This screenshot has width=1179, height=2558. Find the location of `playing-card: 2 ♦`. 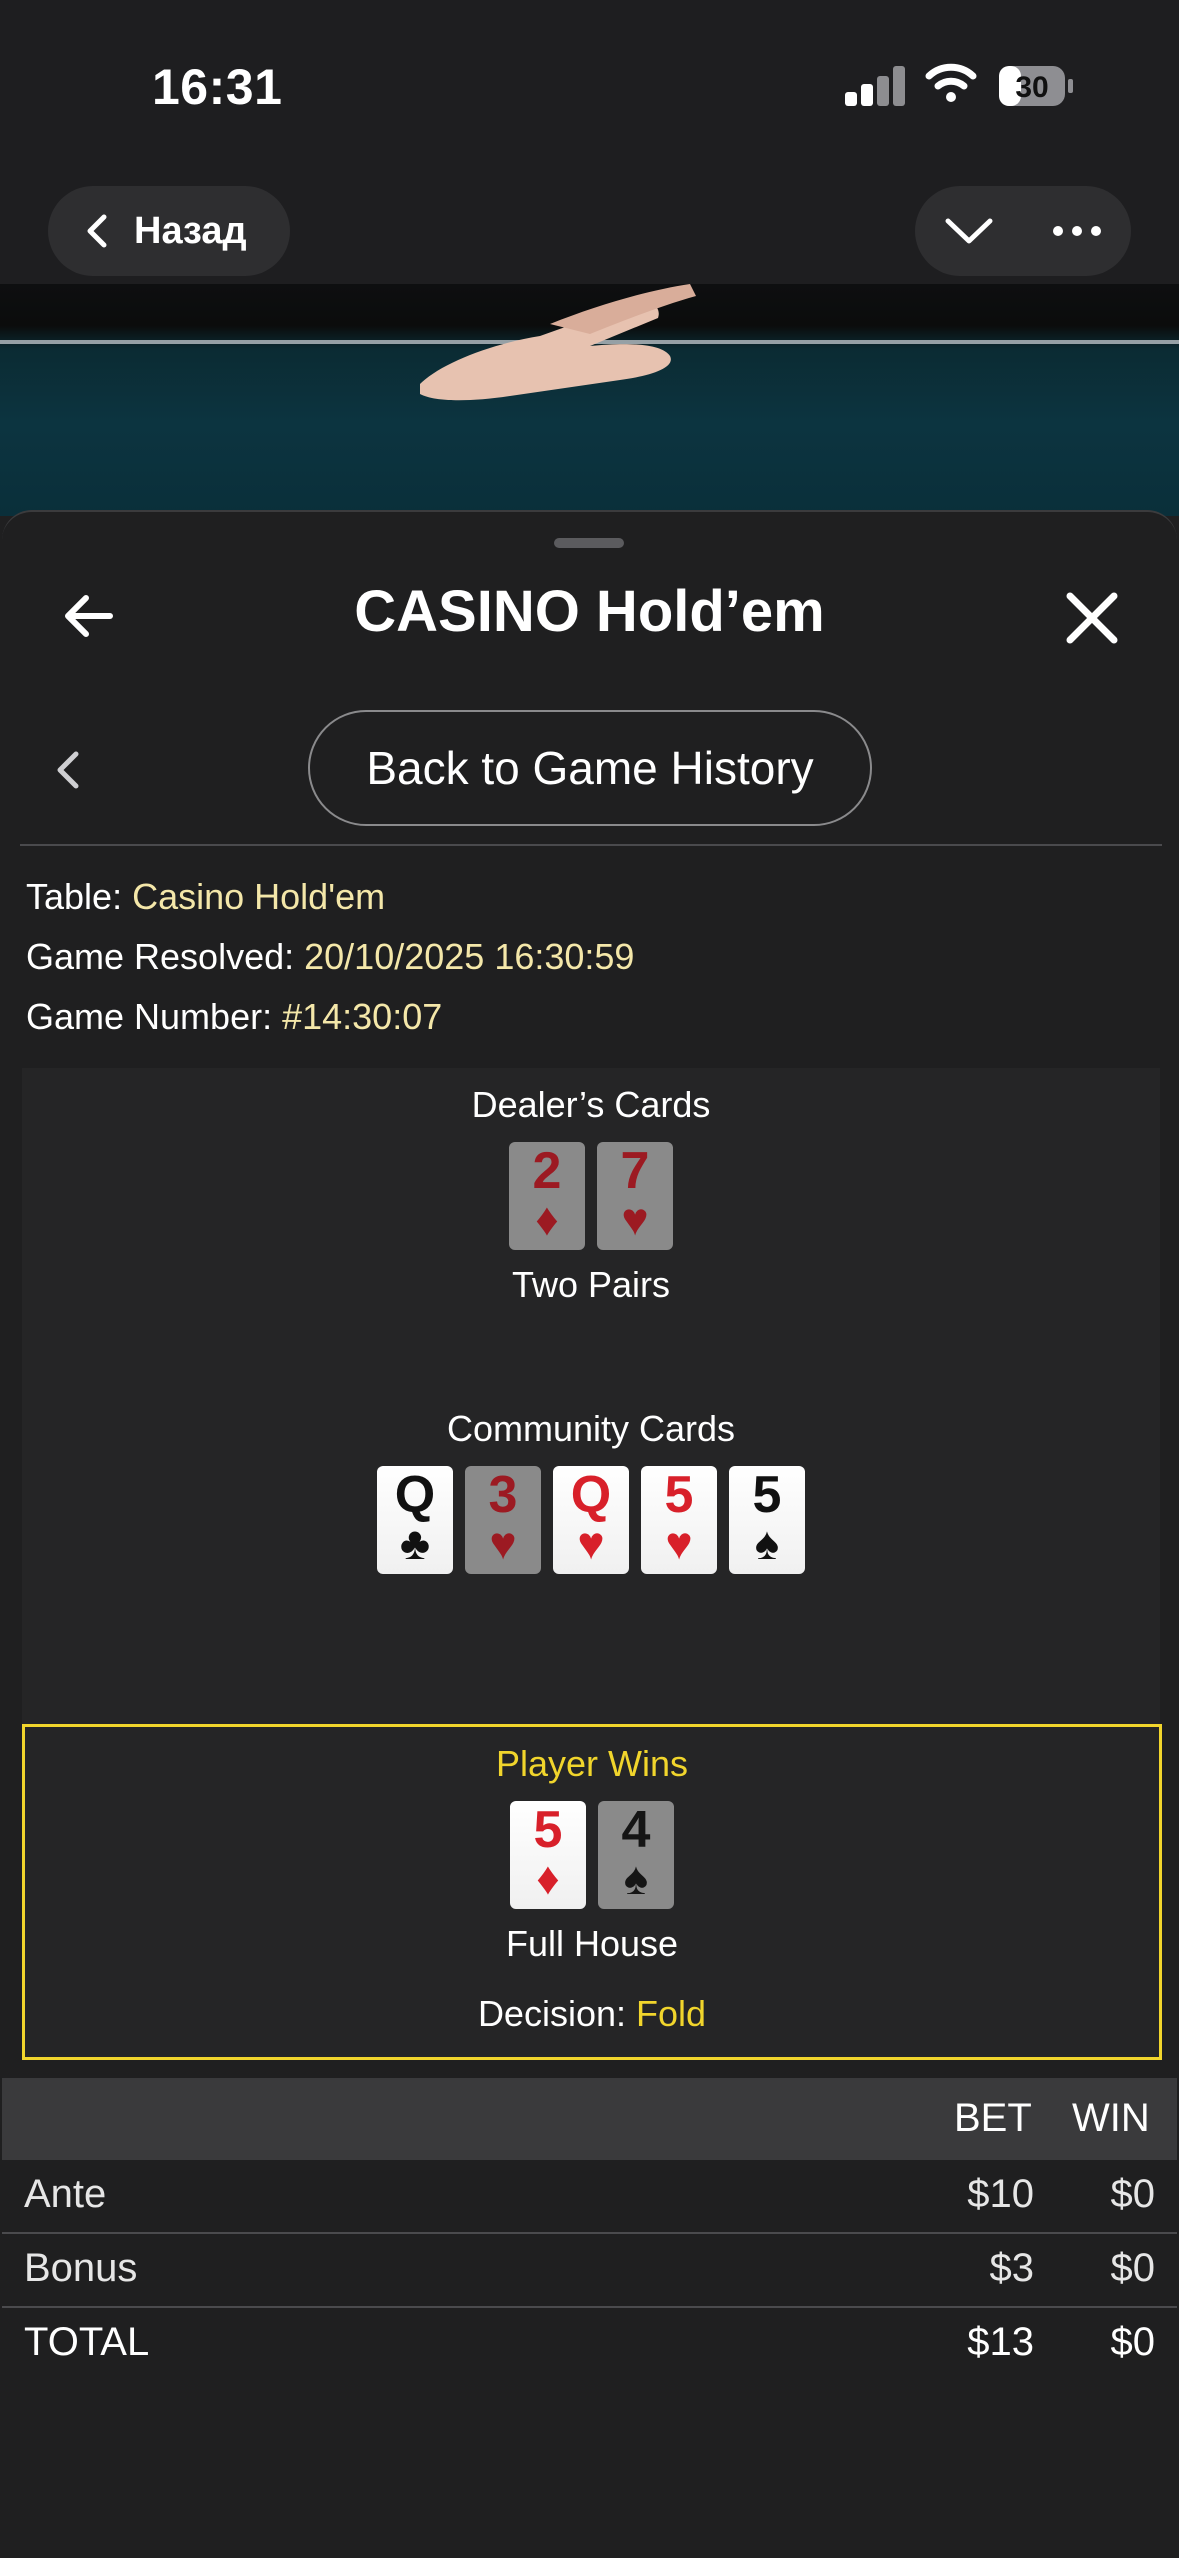

playing-card: 2 ♦ is located at coordinates (547, 1196).